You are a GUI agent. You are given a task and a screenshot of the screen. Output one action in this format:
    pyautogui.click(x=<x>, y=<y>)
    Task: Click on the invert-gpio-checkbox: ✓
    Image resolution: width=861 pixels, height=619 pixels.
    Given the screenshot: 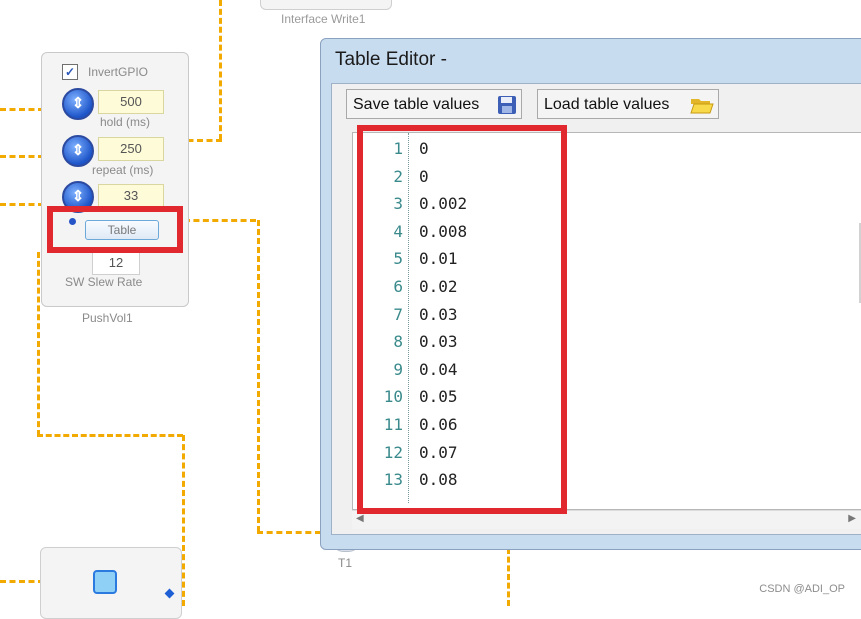 What is the action you would take?
    pyautogui.click(x=70, y=72)
    